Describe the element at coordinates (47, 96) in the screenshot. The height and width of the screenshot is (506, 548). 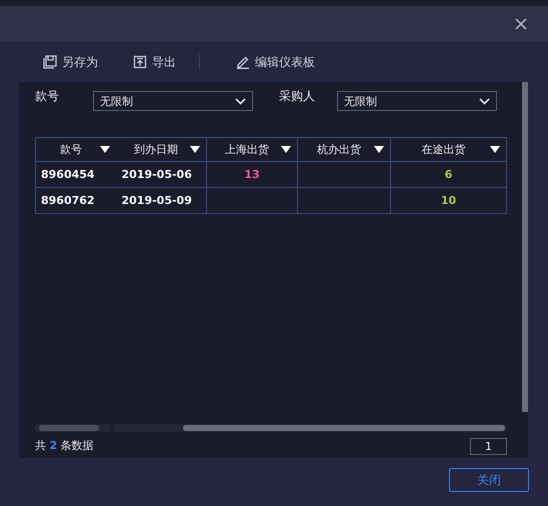
I see `filter-label: 款号` at that location.